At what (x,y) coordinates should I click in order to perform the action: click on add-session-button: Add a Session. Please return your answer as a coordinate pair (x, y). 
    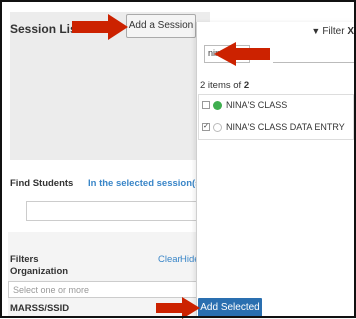
    Looking at the image, I should click on (161, 26).